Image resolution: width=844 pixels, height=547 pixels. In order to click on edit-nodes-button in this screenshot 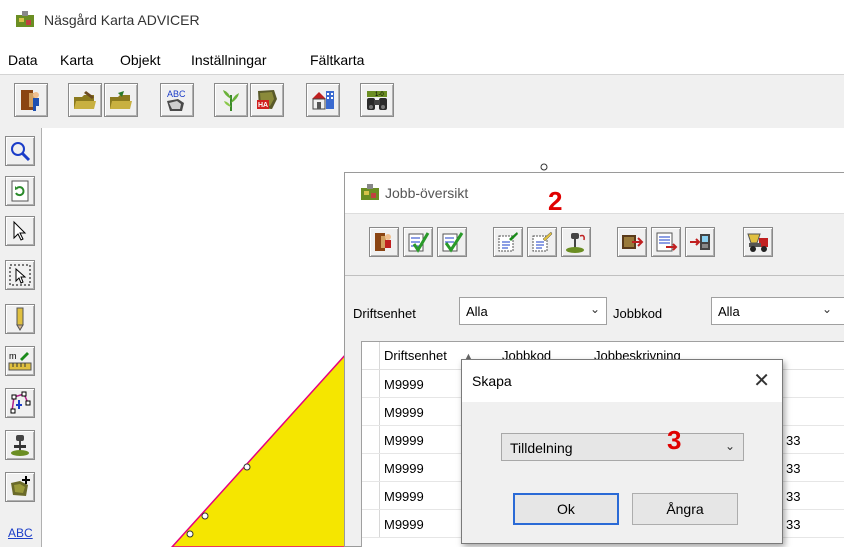, I will do `click(20, 403)`.